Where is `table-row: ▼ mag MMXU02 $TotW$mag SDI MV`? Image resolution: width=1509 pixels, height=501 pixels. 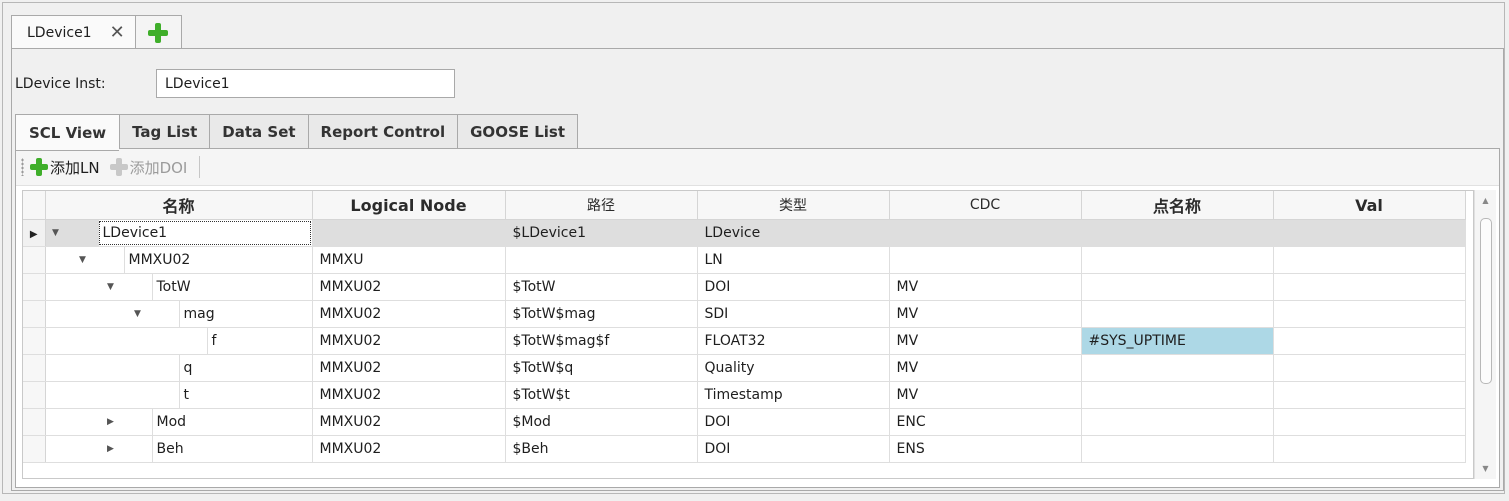 table-row: ▼ mag MMXU02 $TotW$mag SDI MV is located at coordinates (744, 314).